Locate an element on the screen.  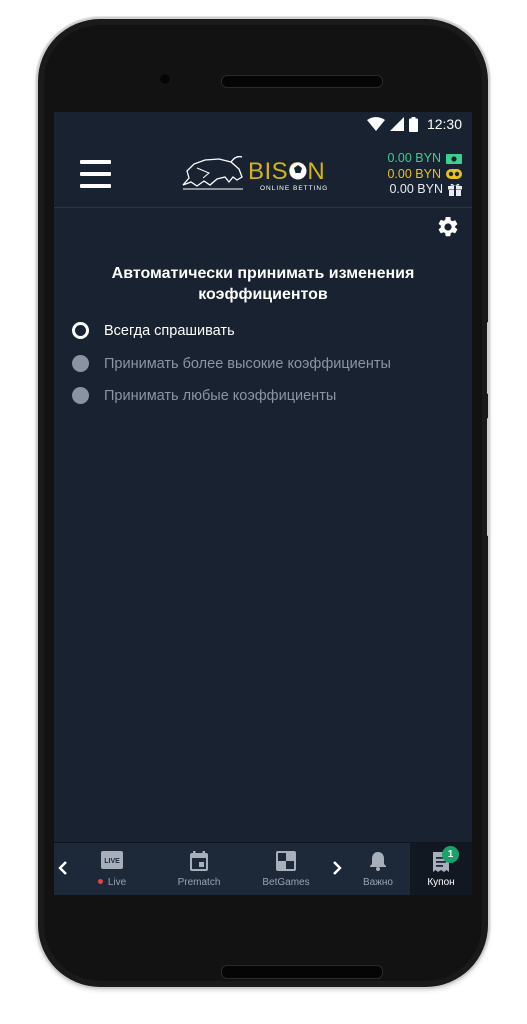
bonus-balance-value: 0.00 BYN is located at coordinates (414, 173).